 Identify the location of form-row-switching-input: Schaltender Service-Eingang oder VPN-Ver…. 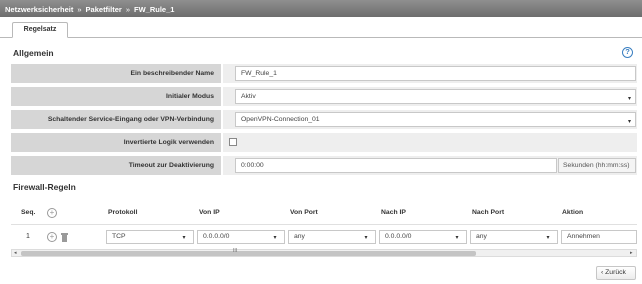
(324, 119).